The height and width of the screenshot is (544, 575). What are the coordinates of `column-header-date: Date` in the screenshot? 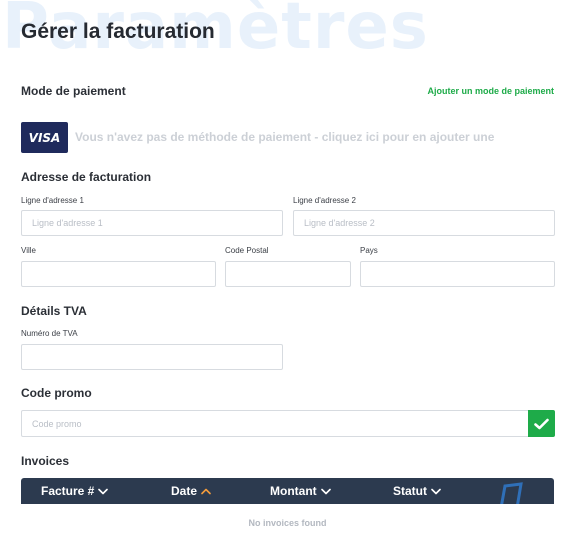 It's located at (191, 491).